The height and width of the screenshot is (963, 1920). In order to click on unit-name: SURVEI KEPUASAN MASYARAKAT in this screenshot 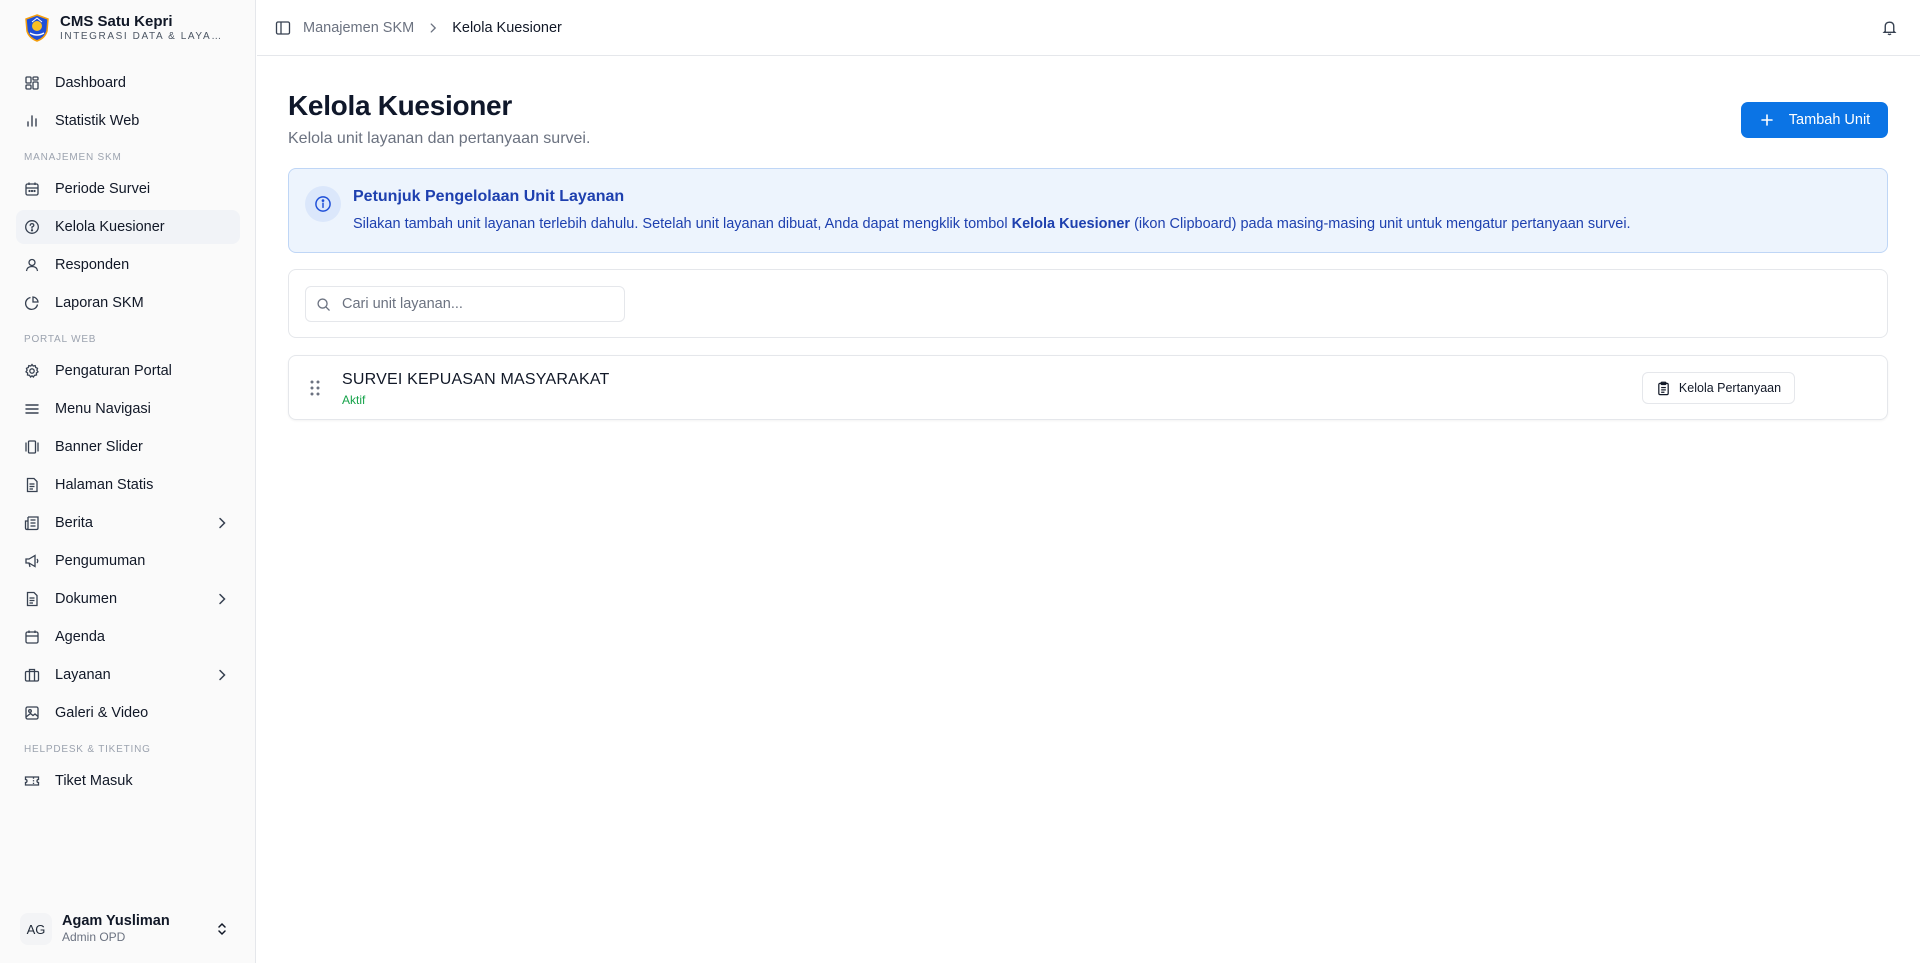, I will do `click(476, 379)`.